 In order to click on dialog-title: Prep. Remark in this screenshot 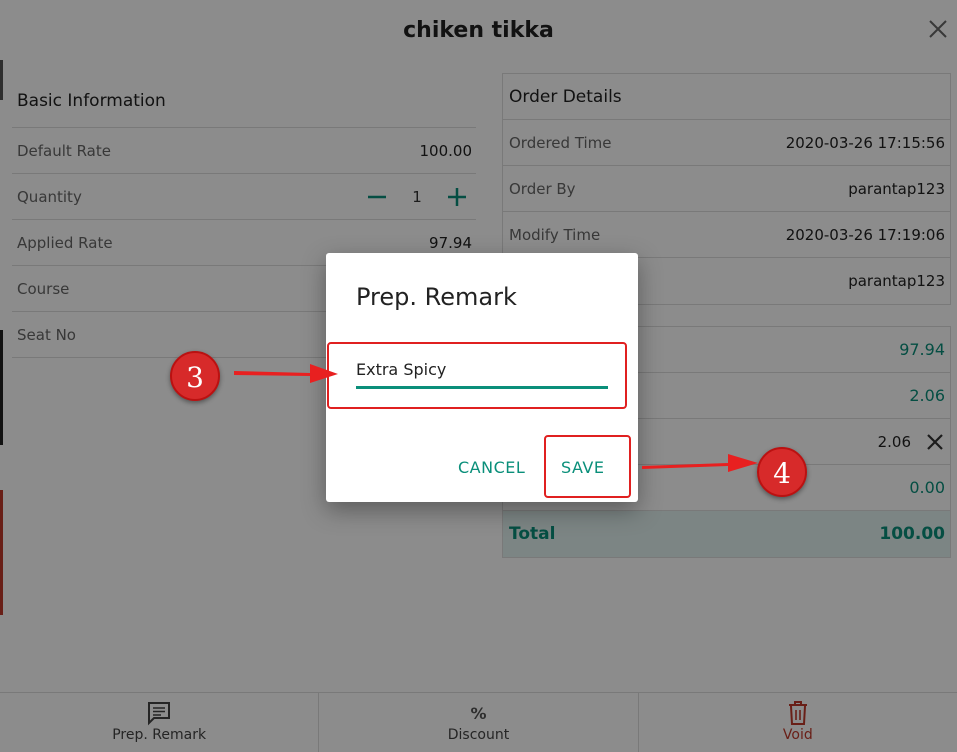, I will do `click(436, 297)`.